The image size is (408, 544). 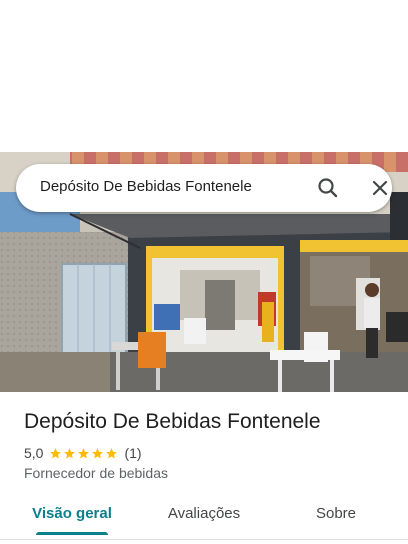 I want to click on search-icon, so click(x=328, y=188).